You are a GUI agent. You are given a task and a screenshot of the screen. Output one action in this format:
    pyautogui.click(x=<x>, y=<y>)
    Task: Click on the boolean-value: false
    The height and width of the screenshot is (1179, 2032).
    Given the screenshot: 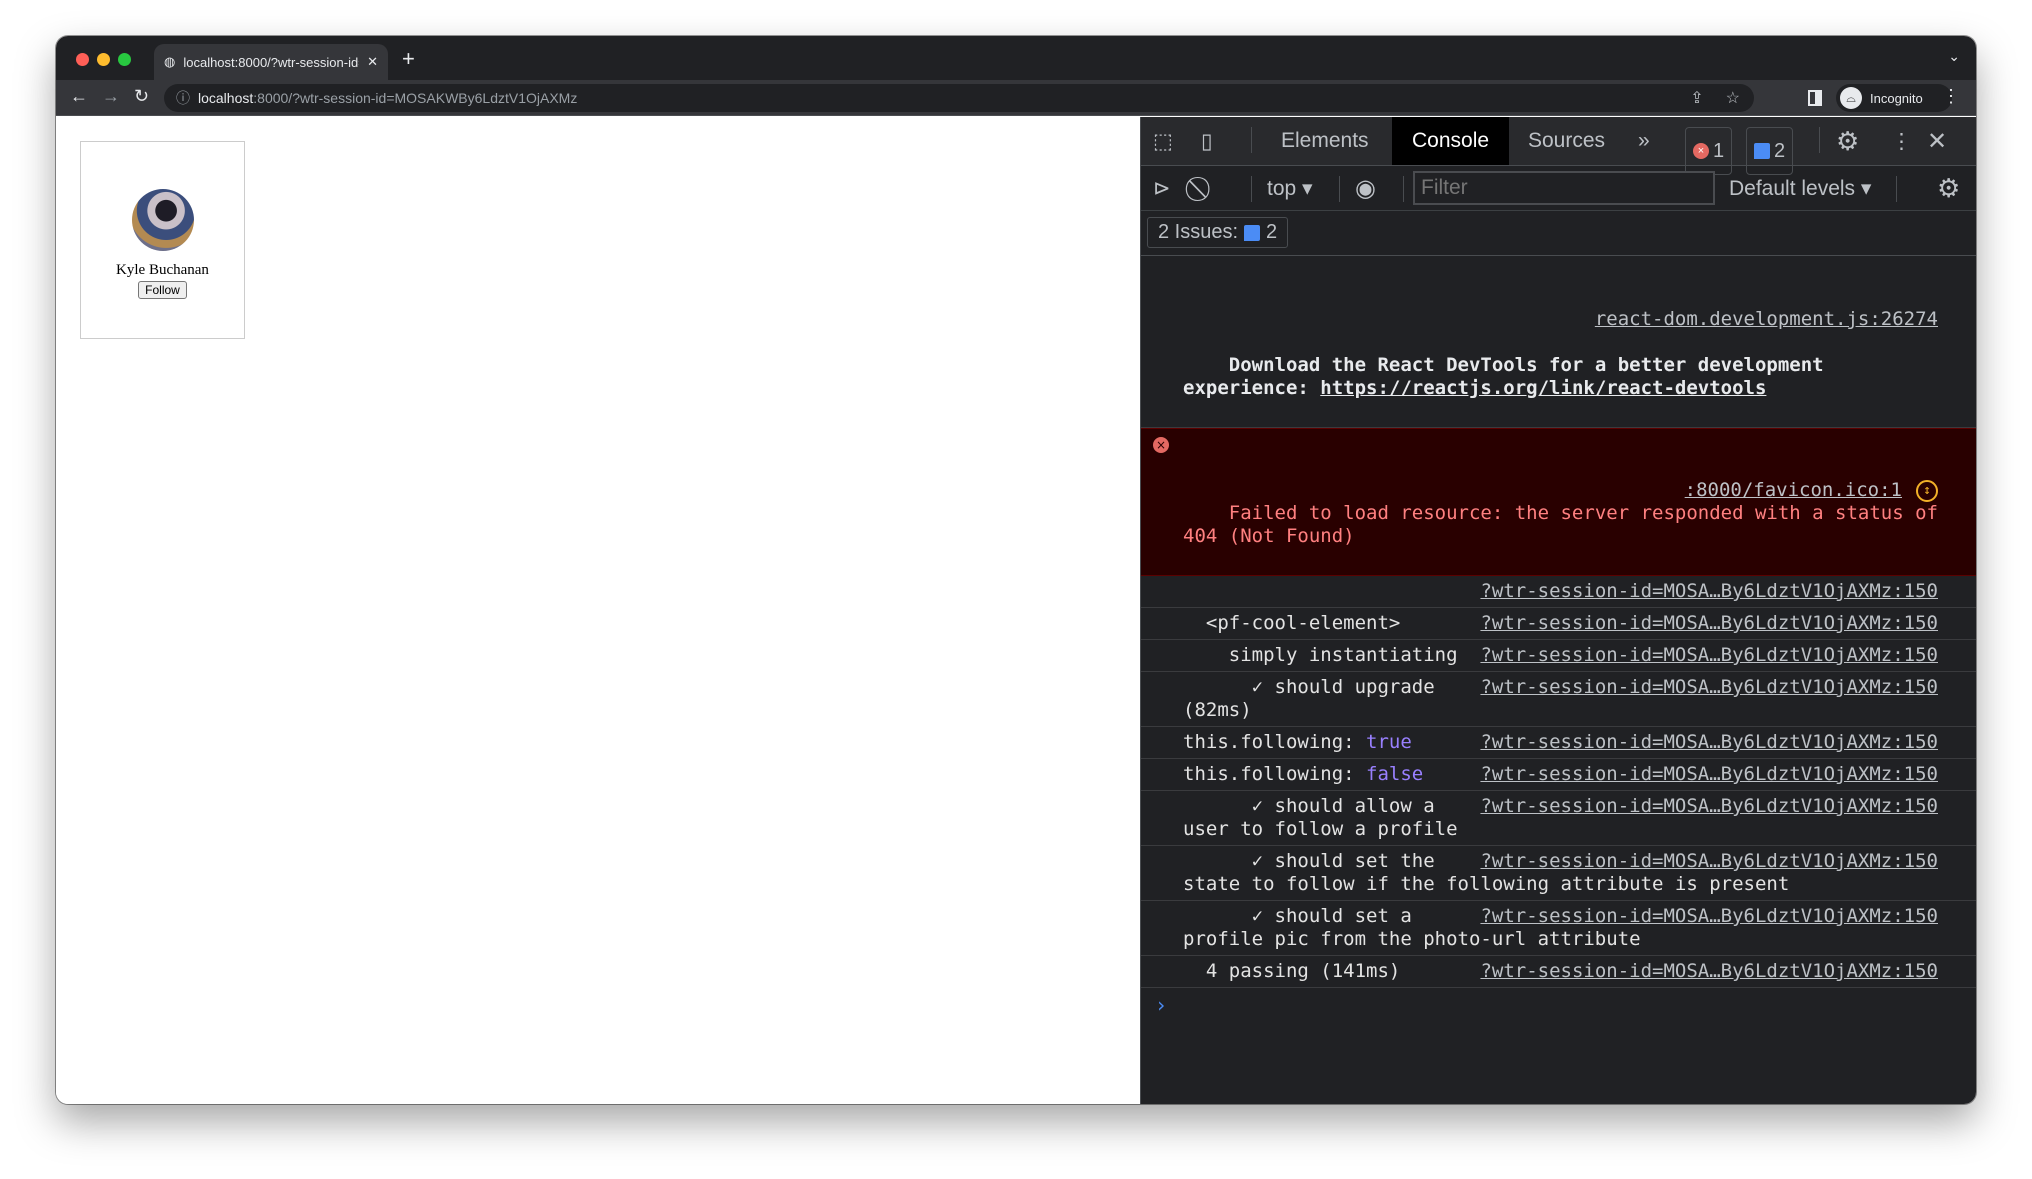 What is the action you would take?
    pyautogui.click(x=1395, y=774)
    